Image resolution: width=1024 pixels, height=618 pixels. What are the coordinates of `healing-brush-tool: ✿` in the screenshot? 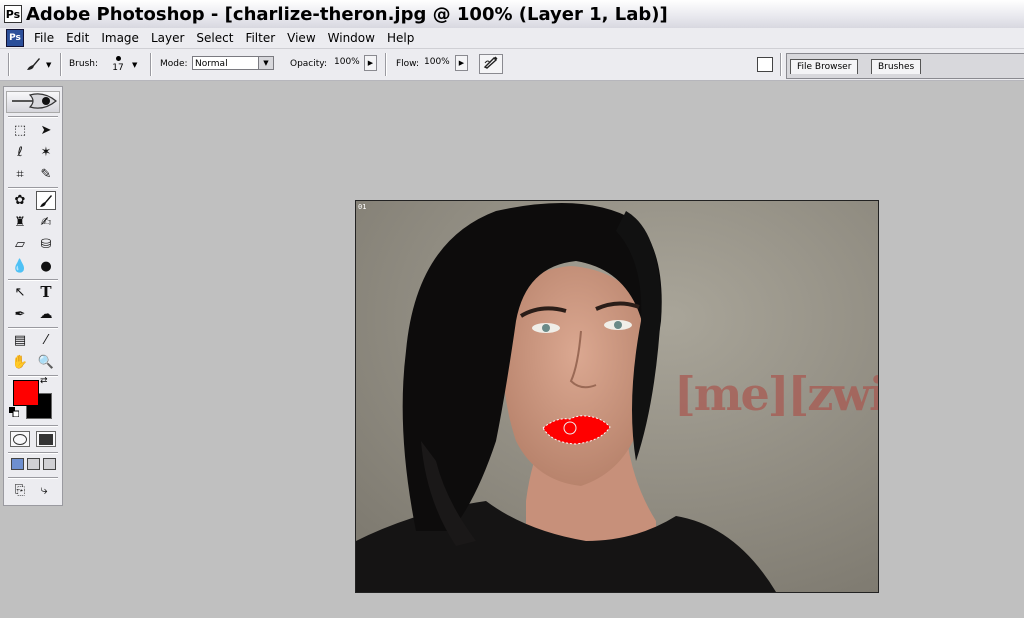 It's located at (20, 200).